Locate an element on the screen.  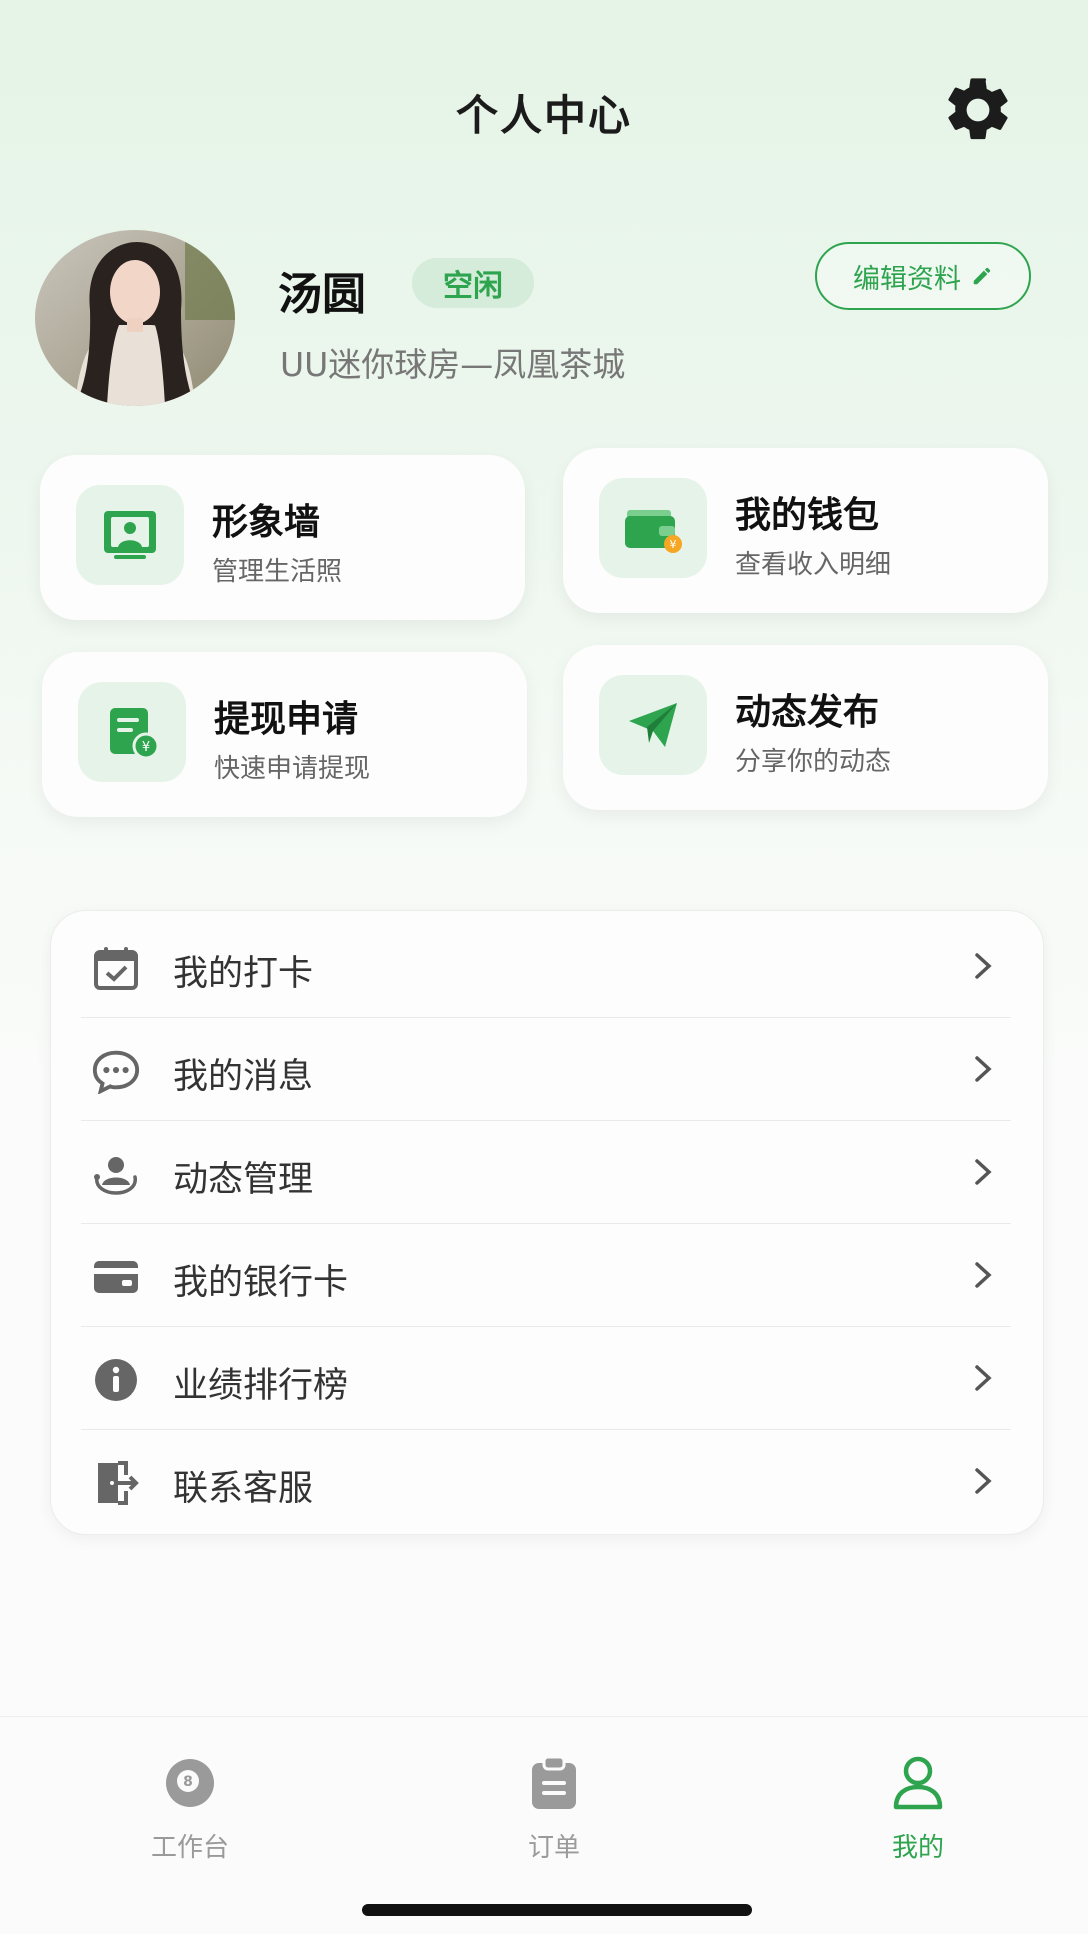
card-post-update: 动态发布 分享你的动态 is located at coordinates (805, 727).